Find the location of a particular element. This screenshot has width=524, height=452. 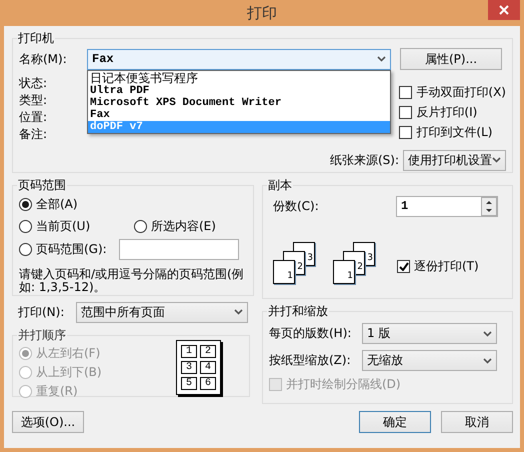

checkbox-label: 并打时绘制分隔线(D) is located at coordinates (343, 384).